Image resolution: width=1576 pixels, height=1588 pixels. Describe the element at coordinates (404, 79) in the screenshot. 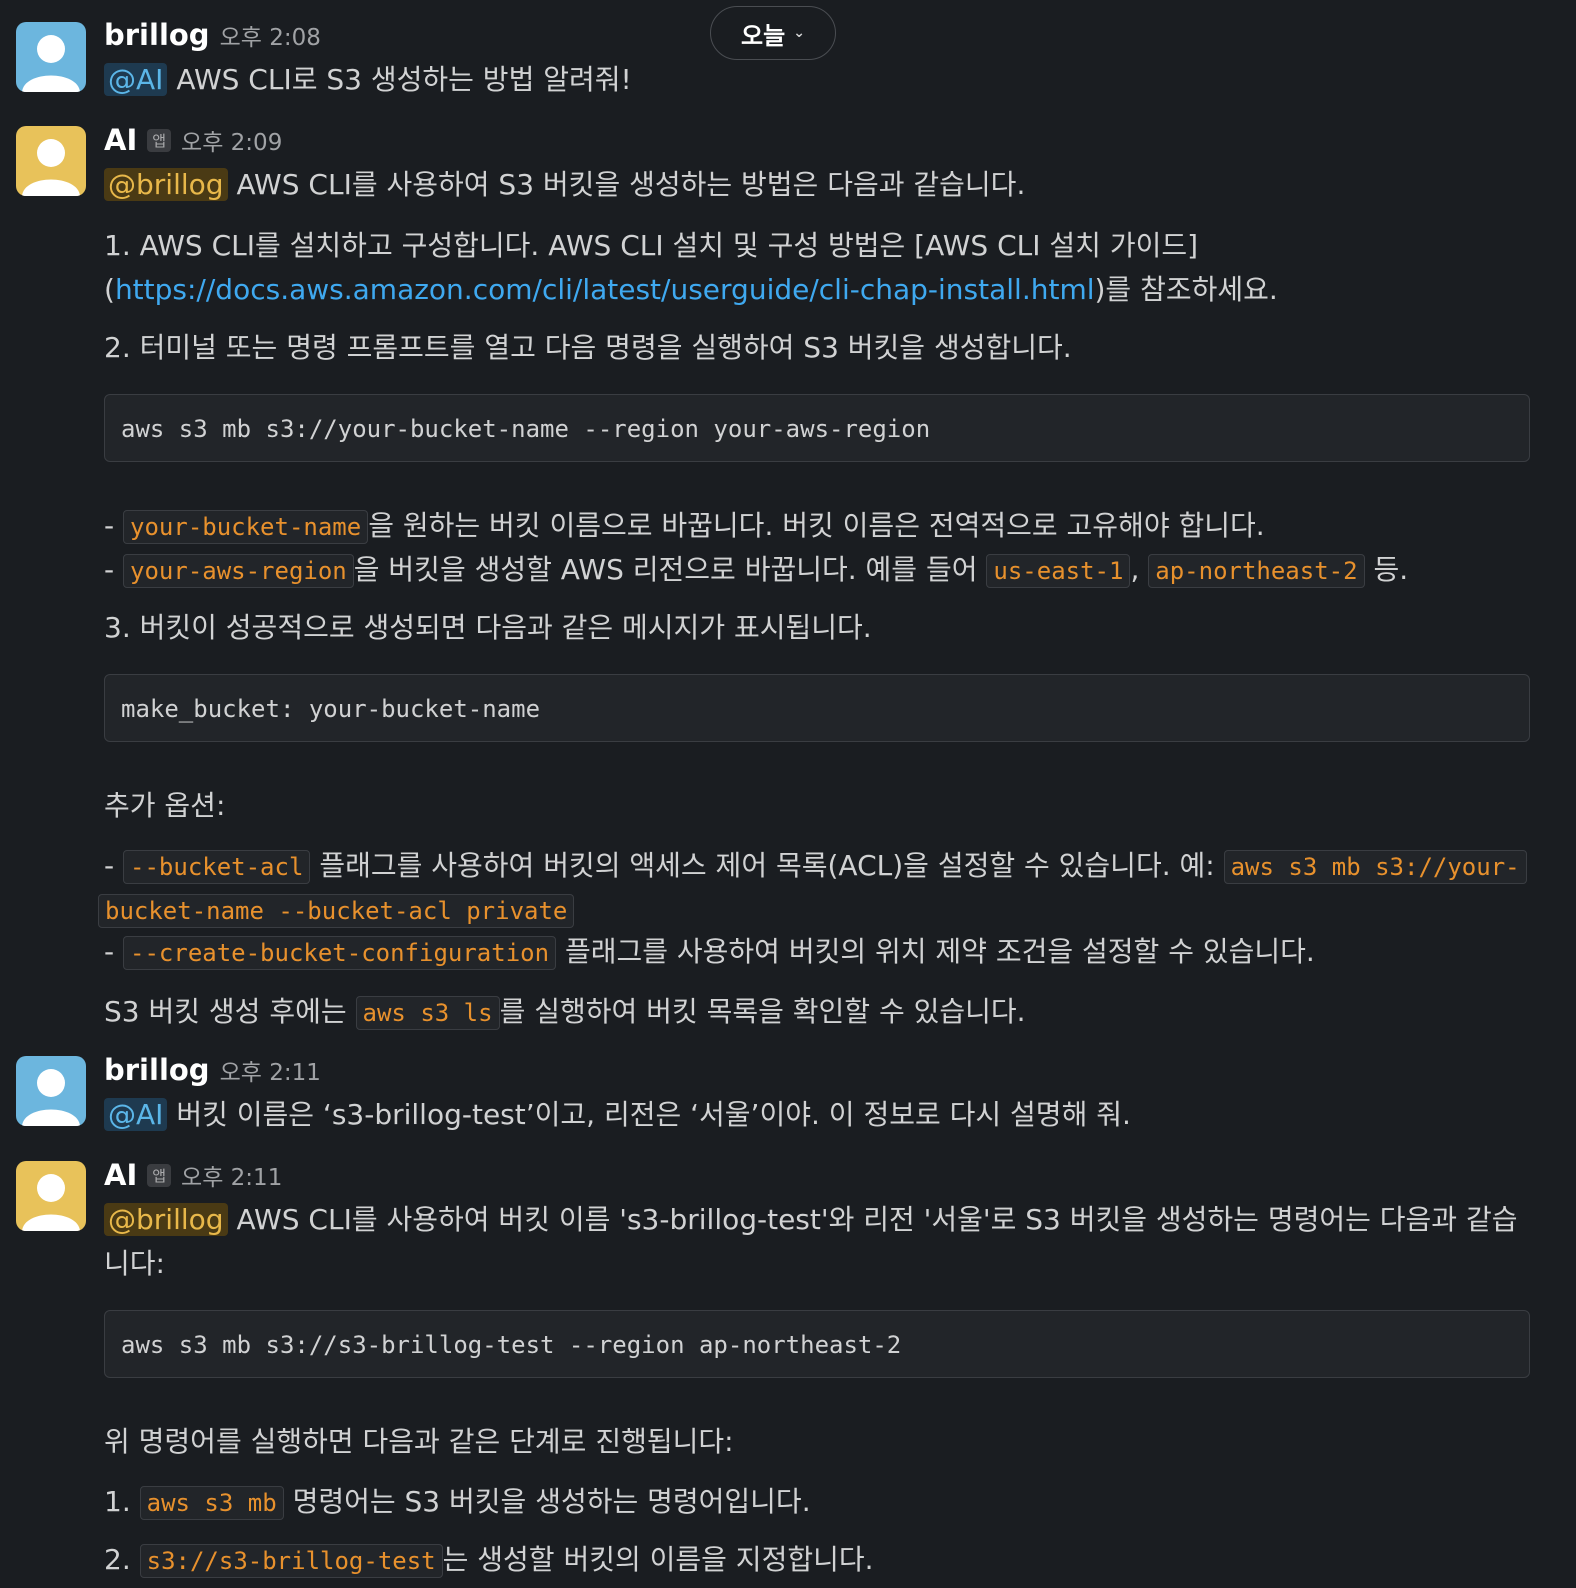

I see `message-text: AWS CLI로 S3 생성하는 방법 알려줘!` at that location.